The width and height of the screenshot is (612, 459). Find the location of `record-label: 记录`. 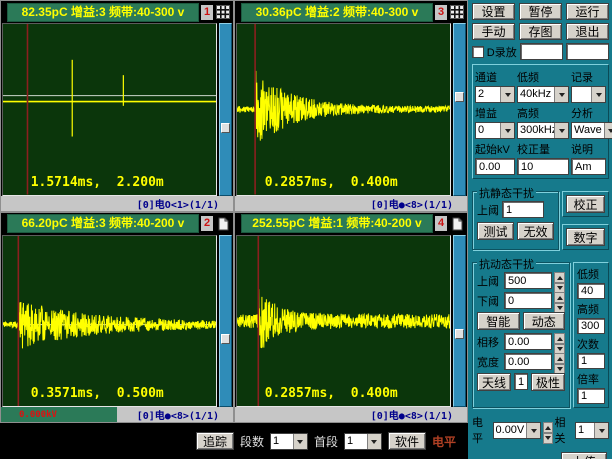

record-label: 记录 is located at coordinates (582, 78).